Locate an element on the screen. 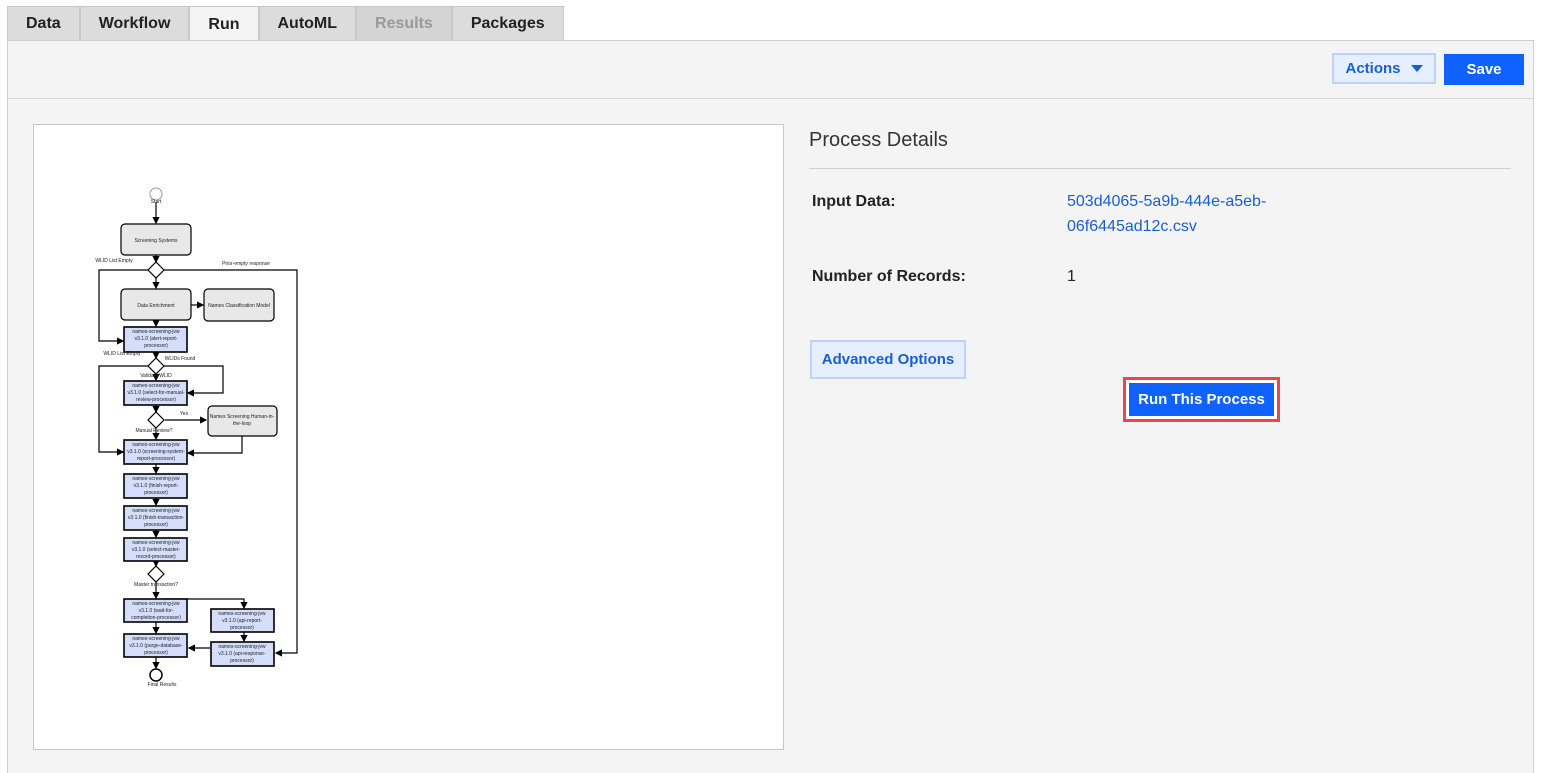  diagram-prior-response: Prior-empty response is located at coordinates (246, 264).